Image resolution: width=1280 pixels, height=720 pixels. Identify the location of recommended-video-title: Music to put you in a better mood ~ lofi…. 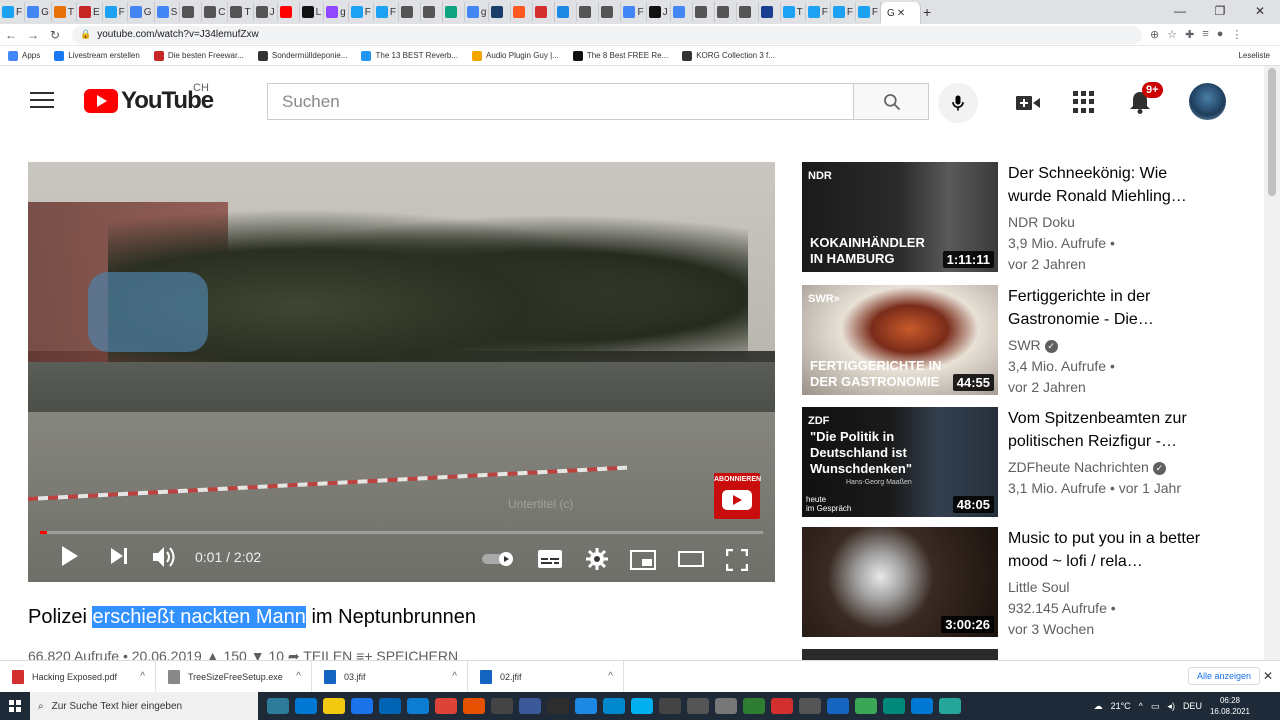
(1108, 550).